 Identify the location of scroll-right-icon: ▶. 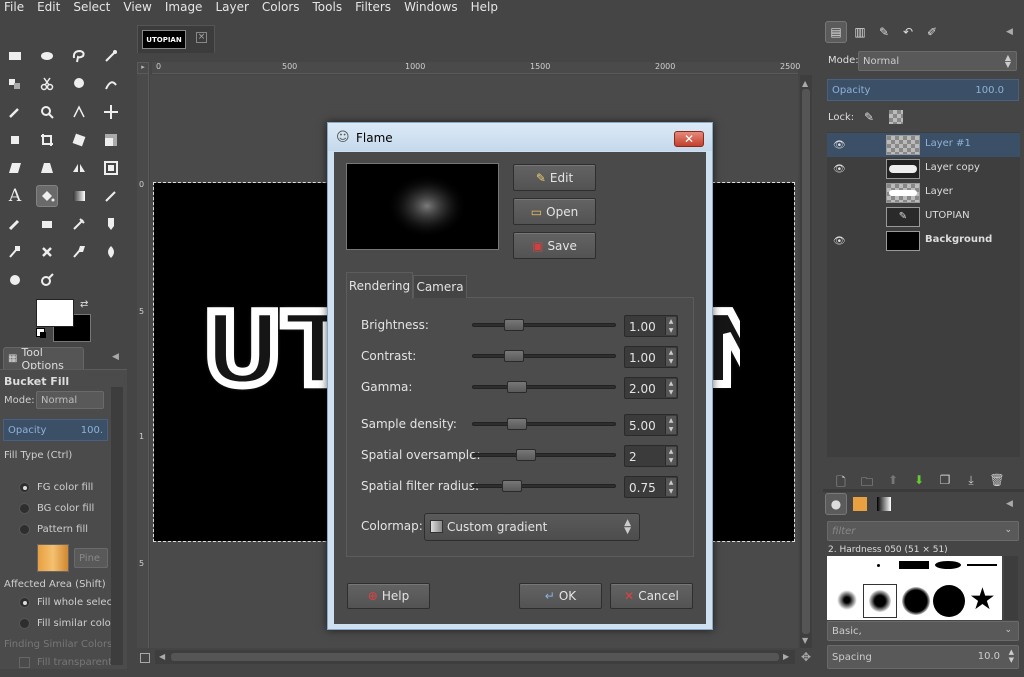
(786, 656).